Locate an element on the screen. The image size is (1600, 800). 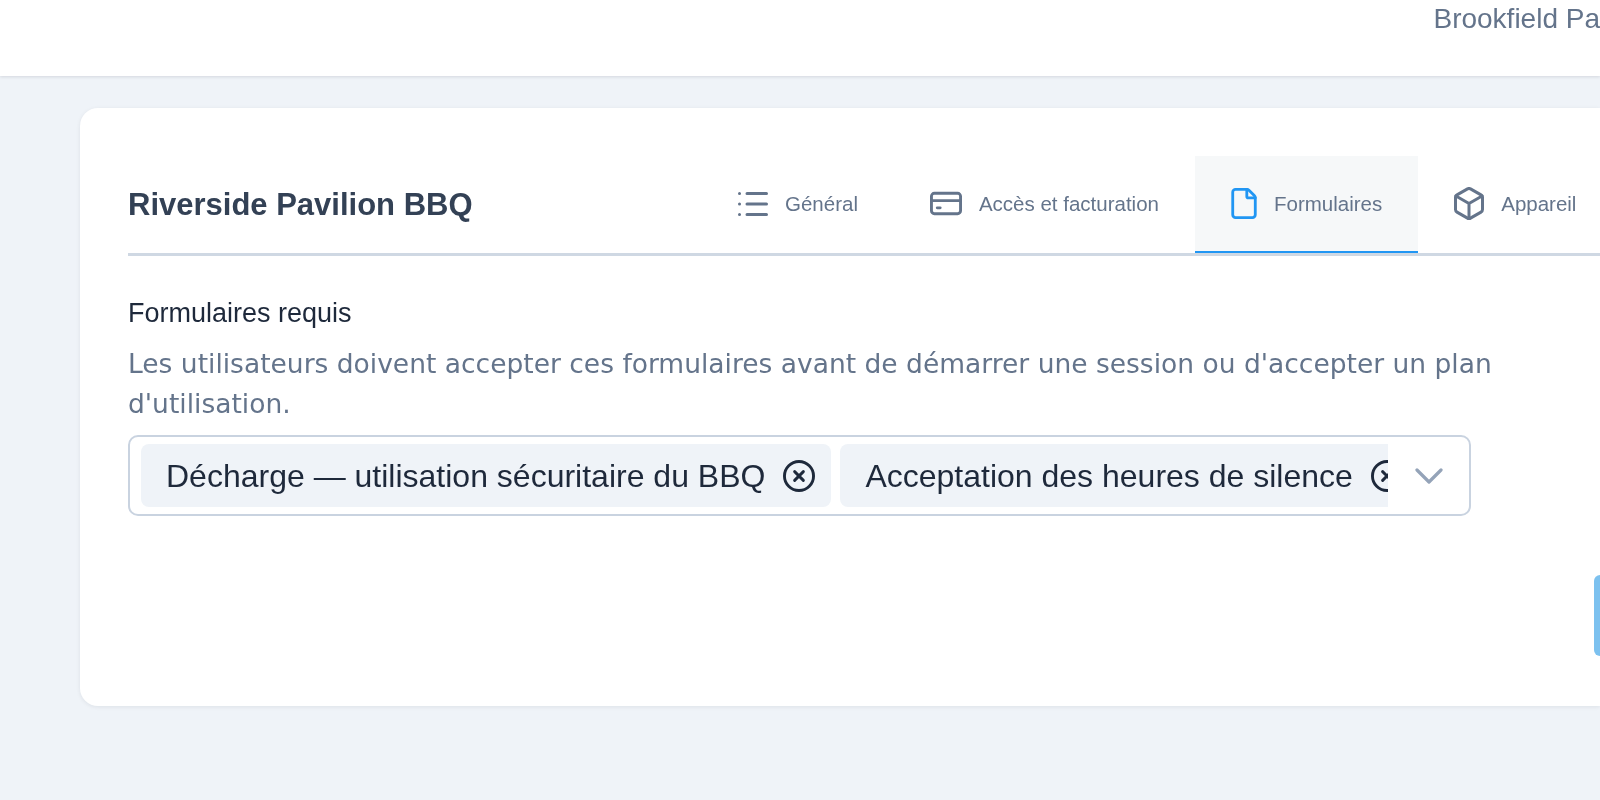
tag-label: Acceptation des heures de silence is located at coordinates (1109, 476).